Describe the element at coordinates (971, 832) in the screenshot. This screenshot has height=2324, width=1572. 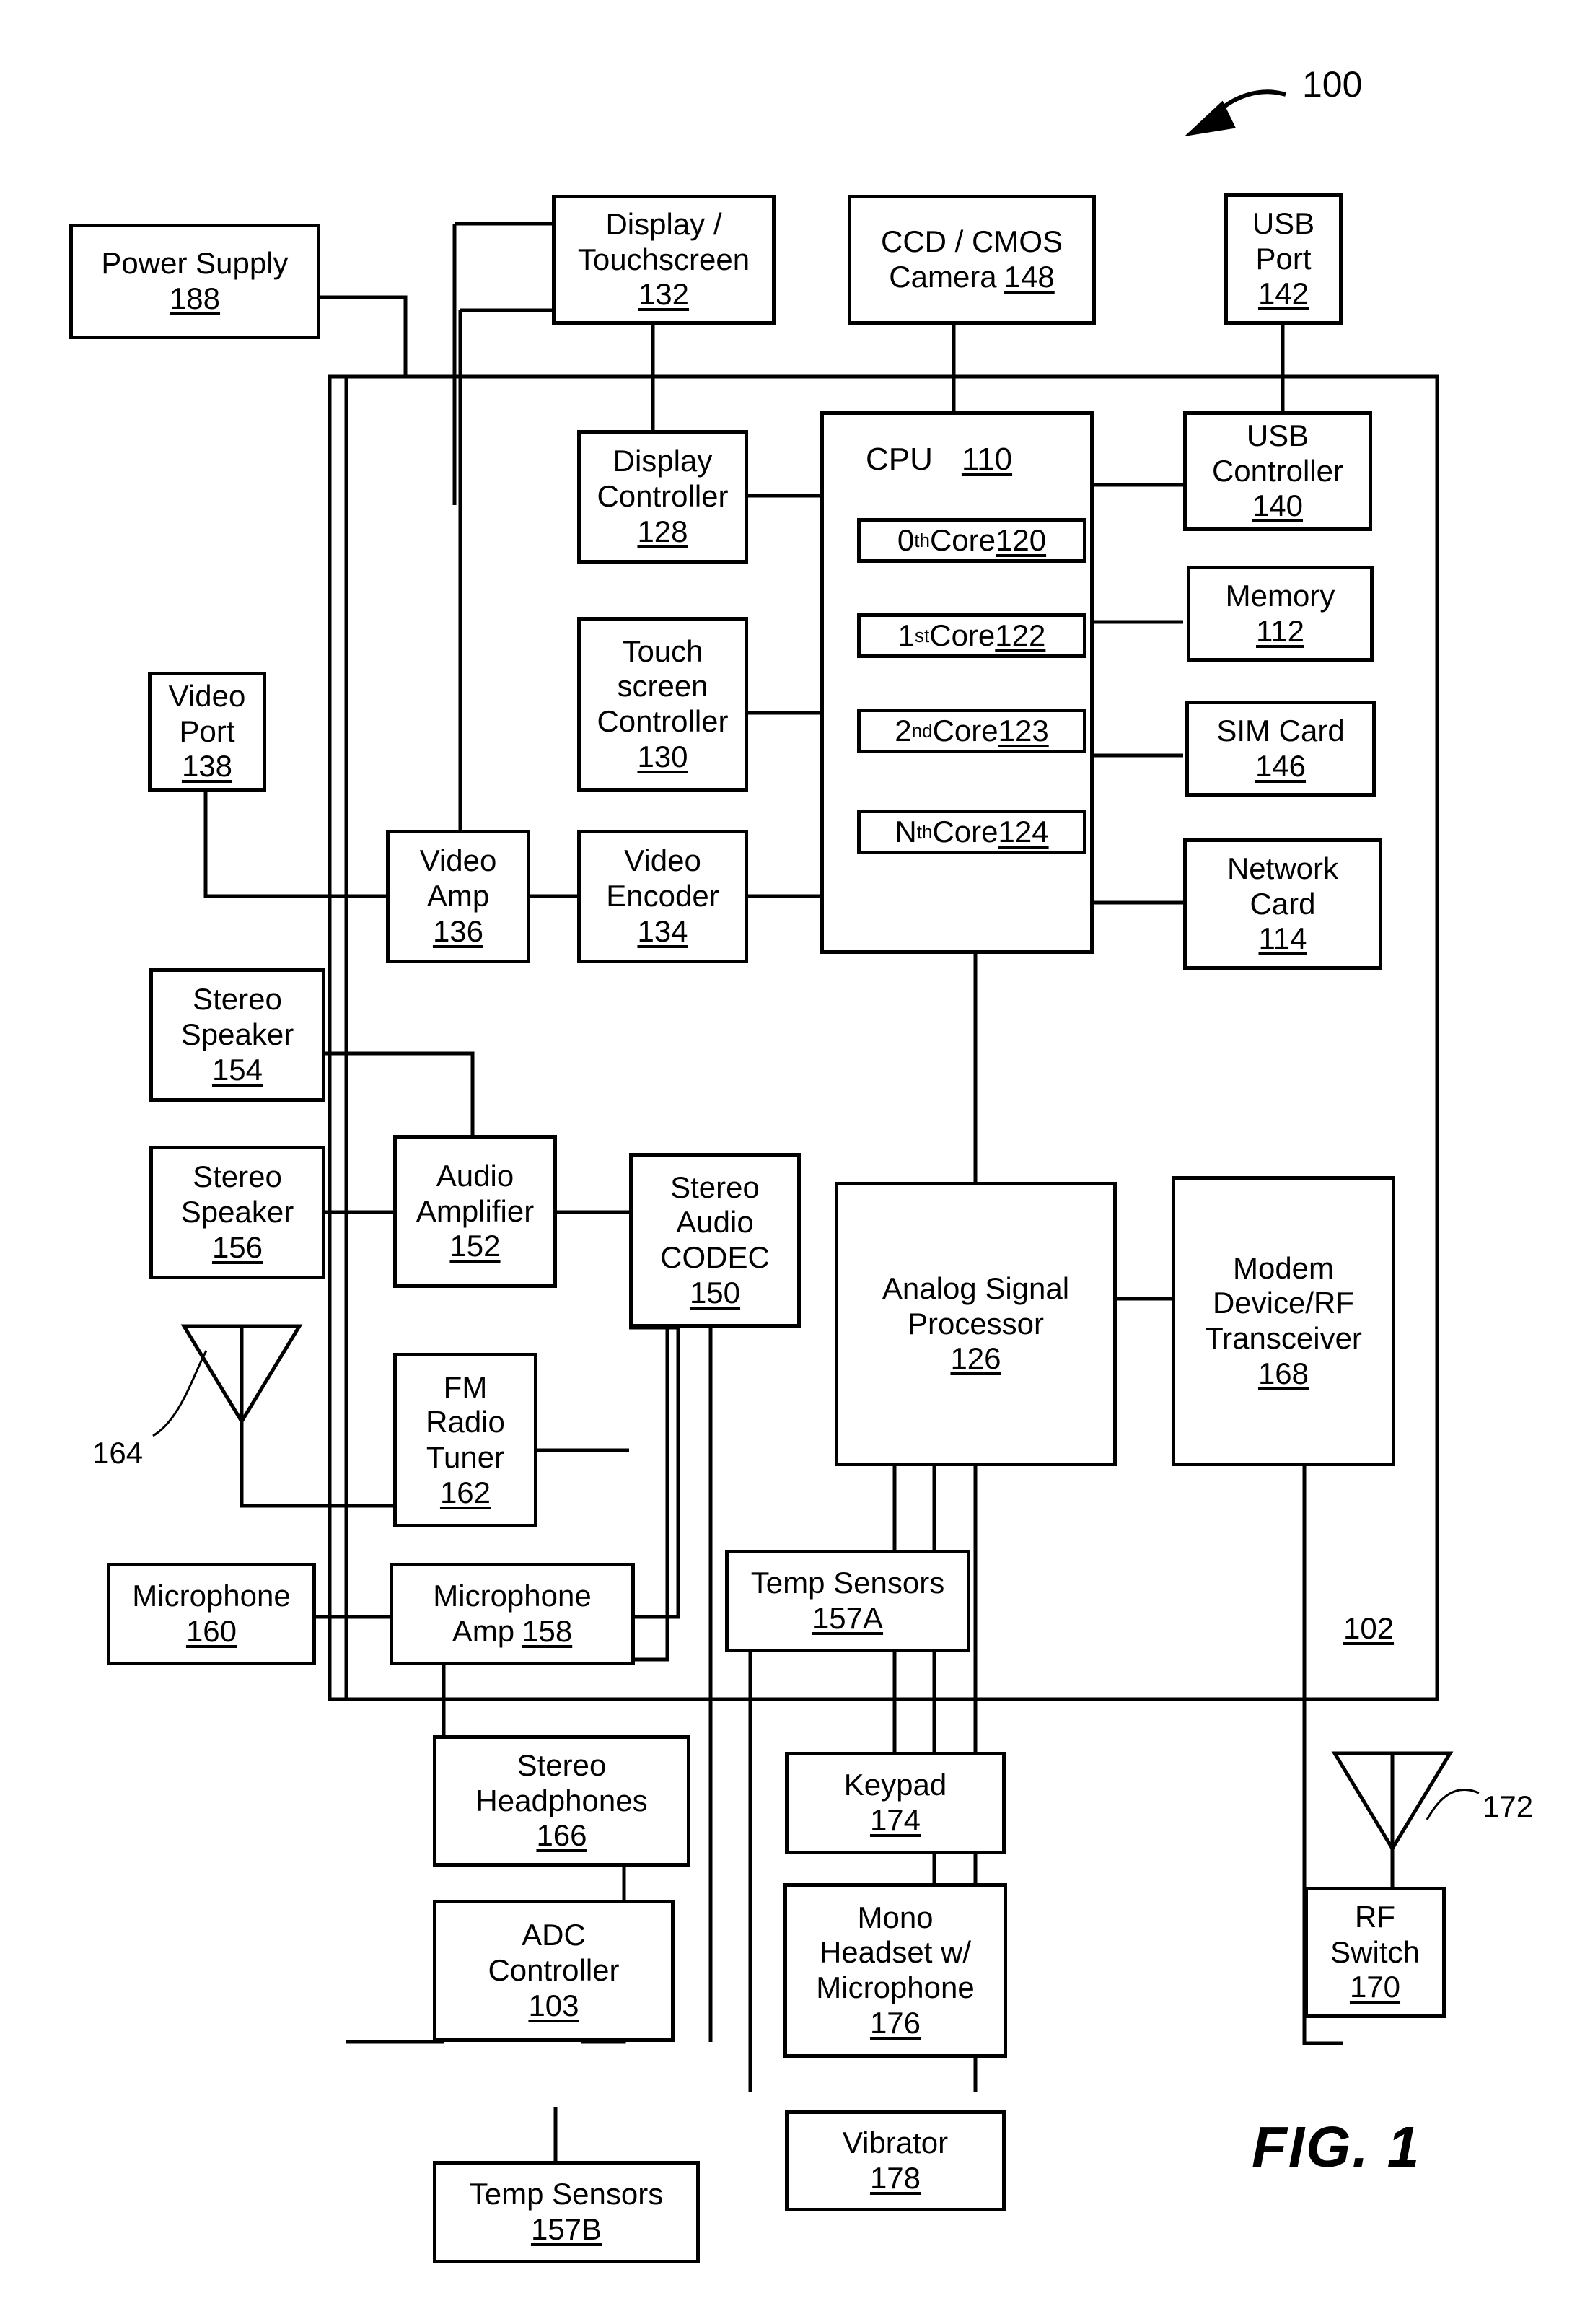
I see `cpu-core-n: Nth Core 124` at that location.